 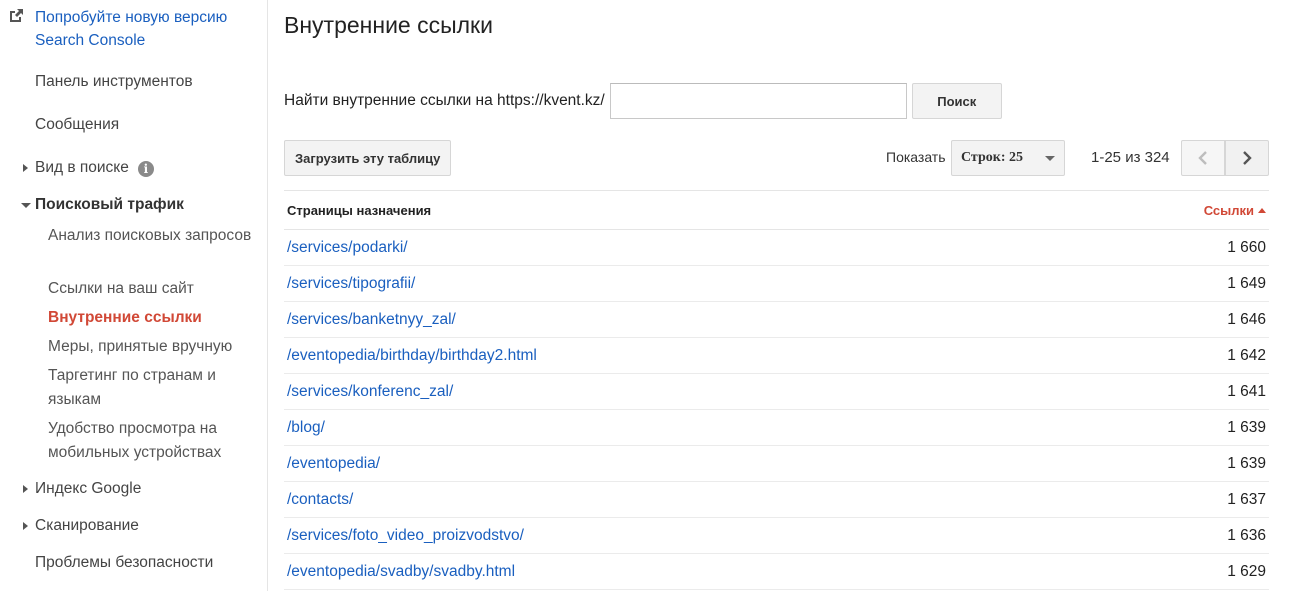 I want to click on table-row: /services/podarki/1 660, so click(x=776, y=248).